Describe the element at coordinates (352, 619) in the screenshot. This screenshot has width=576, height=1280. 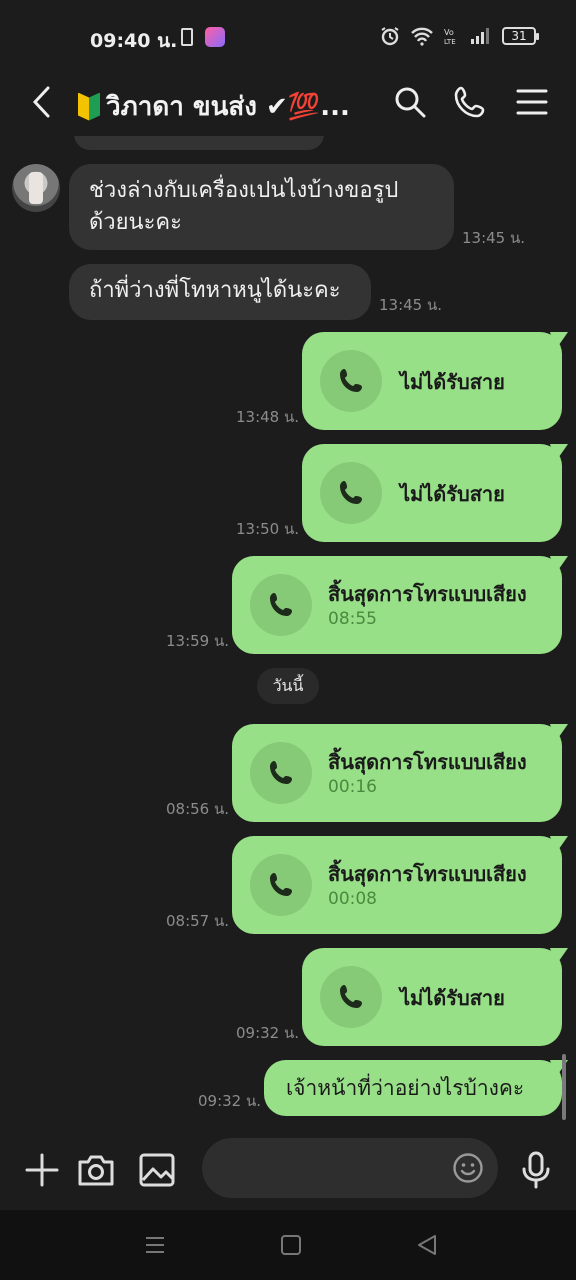
I see `call-duration: 08:55` at that location.